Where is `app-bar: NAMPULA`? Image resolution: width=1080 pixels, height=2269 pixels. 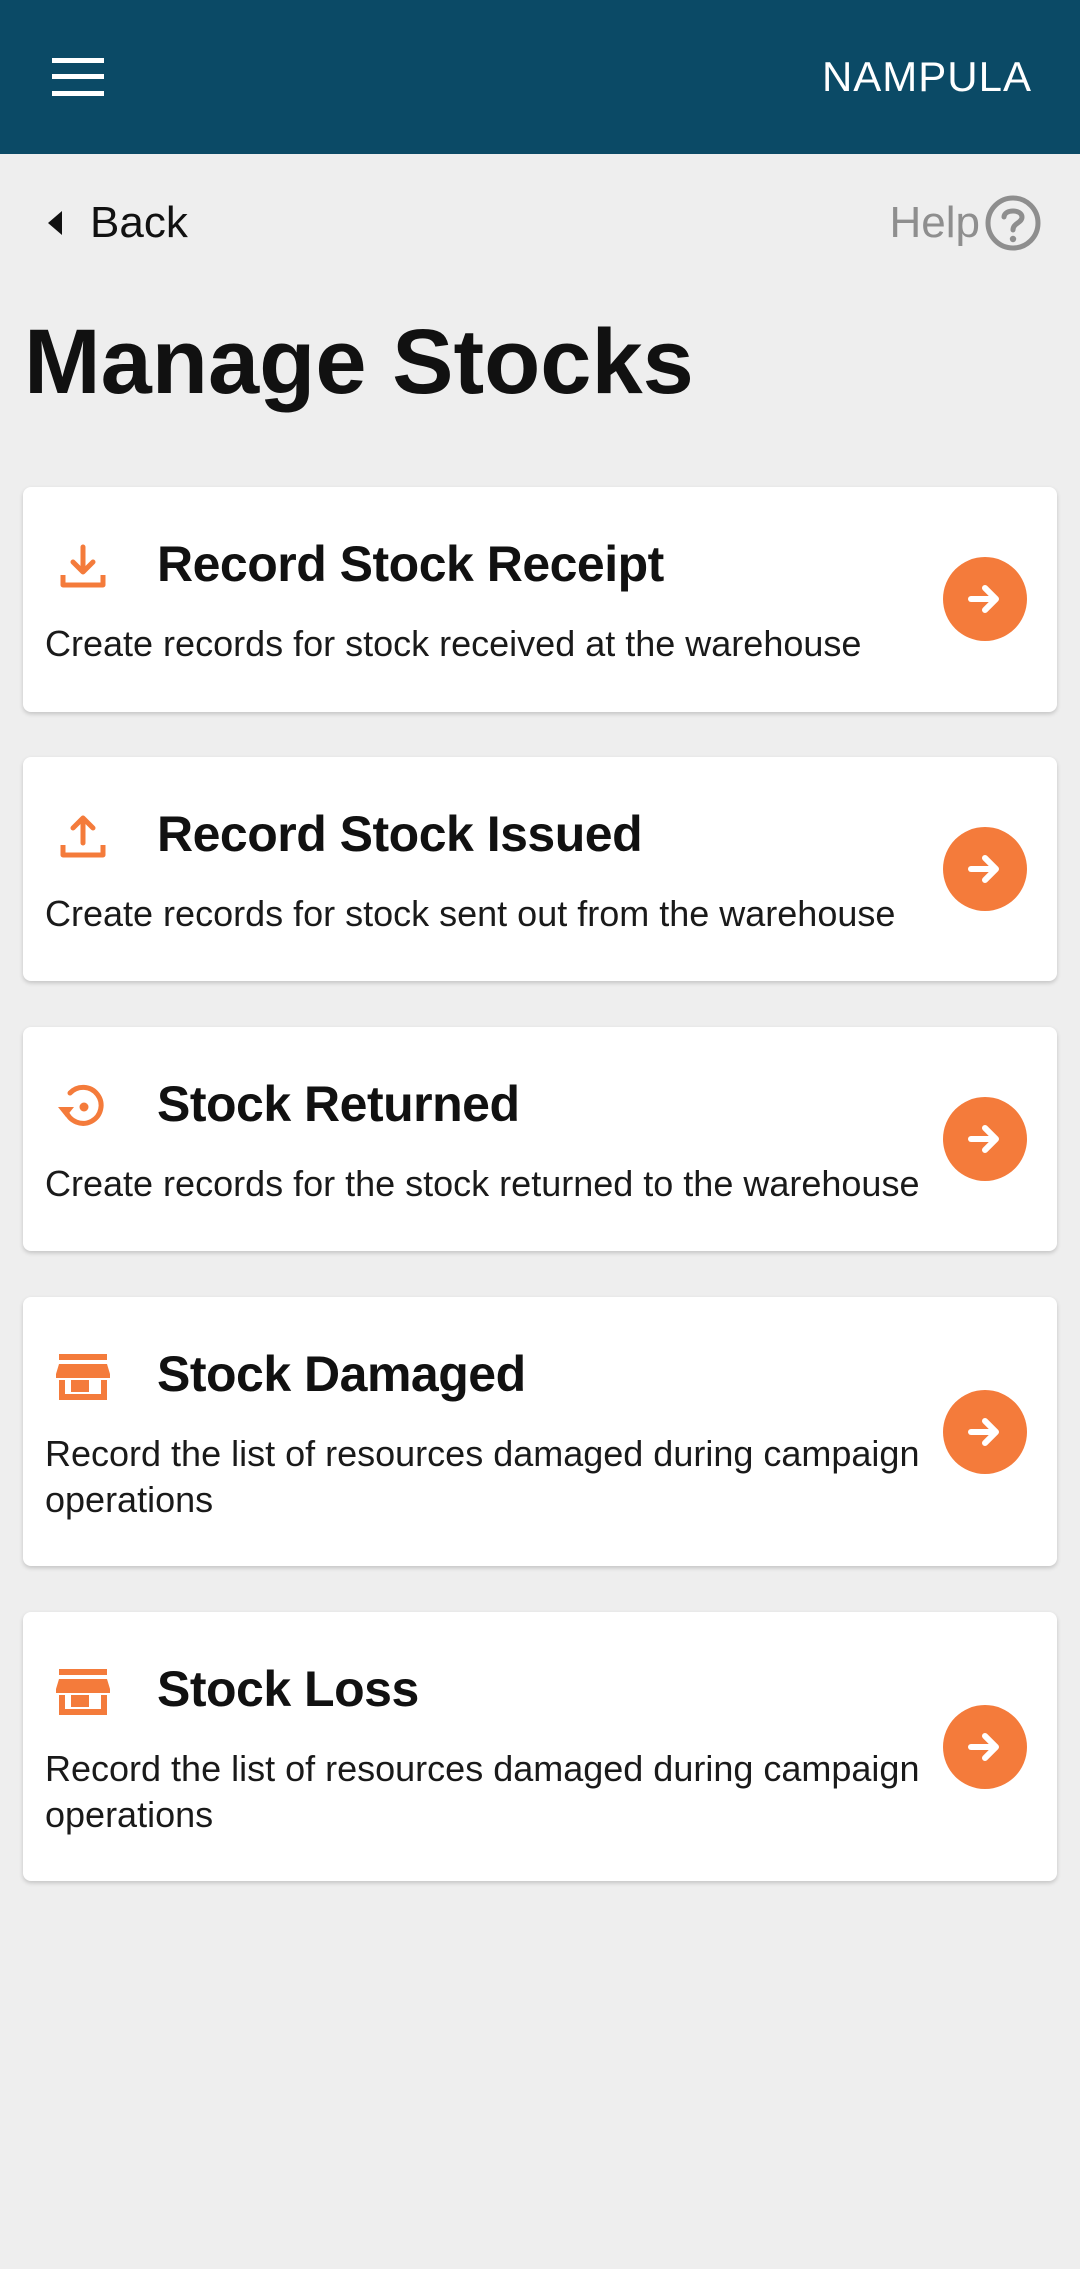 app-bar: NAMPULA is located at coordinates (540, 77).